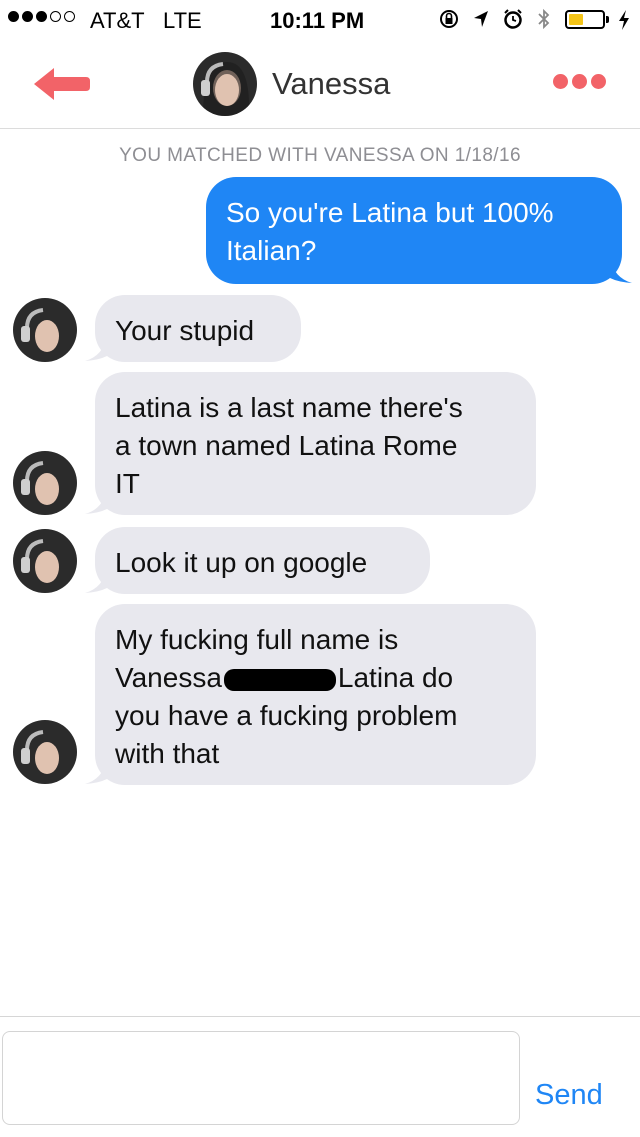  Describe the element at coordinates (414, 230) in the screenshot. I see `message-bubble-sent: So you're Latina but 100% Italian?` at that location.